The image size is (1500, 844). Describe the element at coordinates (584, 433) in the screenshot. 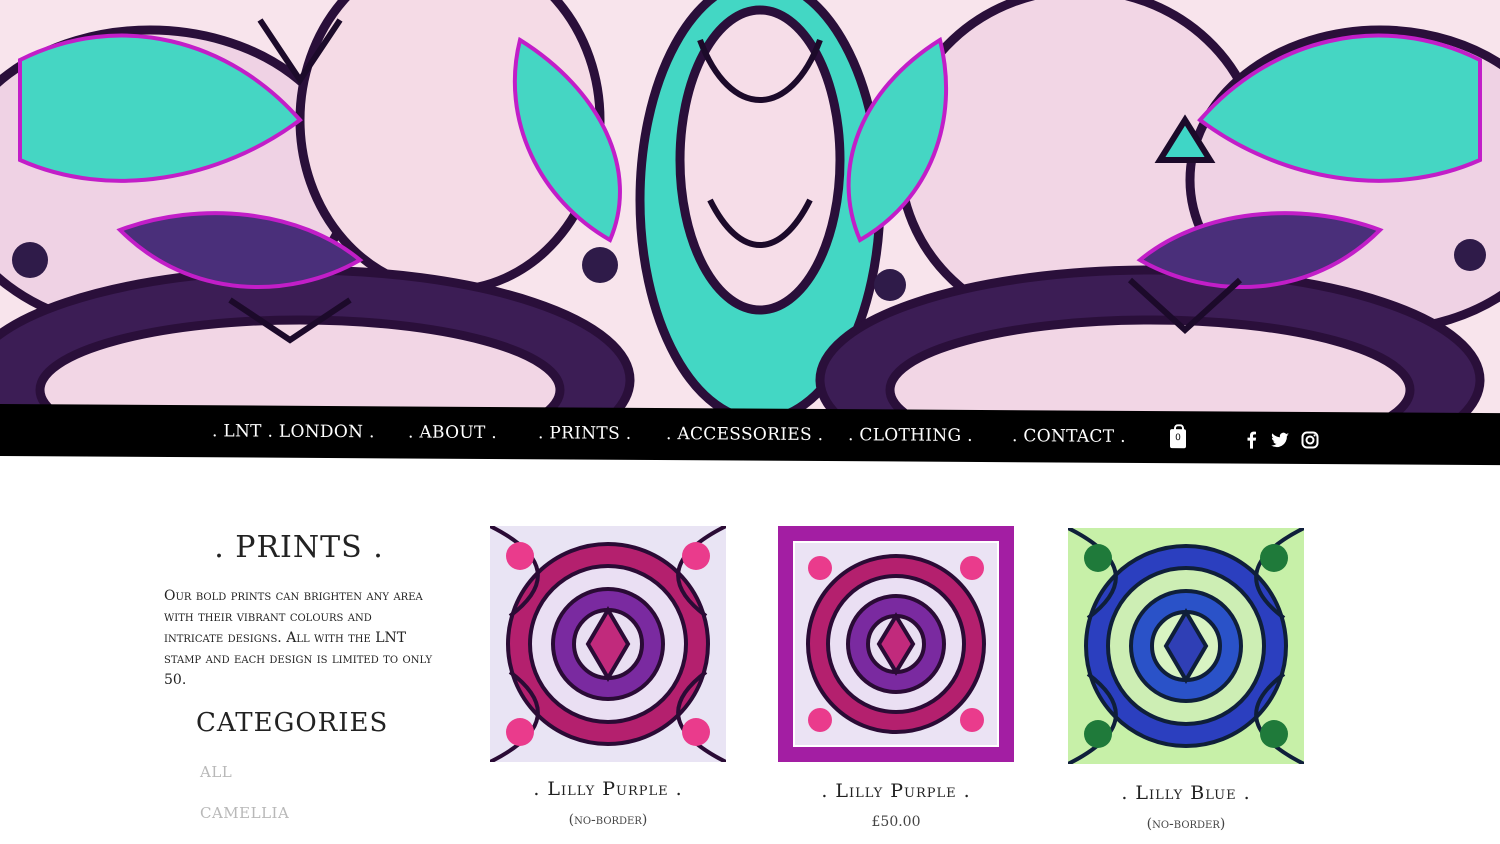

I see `nav-item-prints: . PRINTS .` at that location.